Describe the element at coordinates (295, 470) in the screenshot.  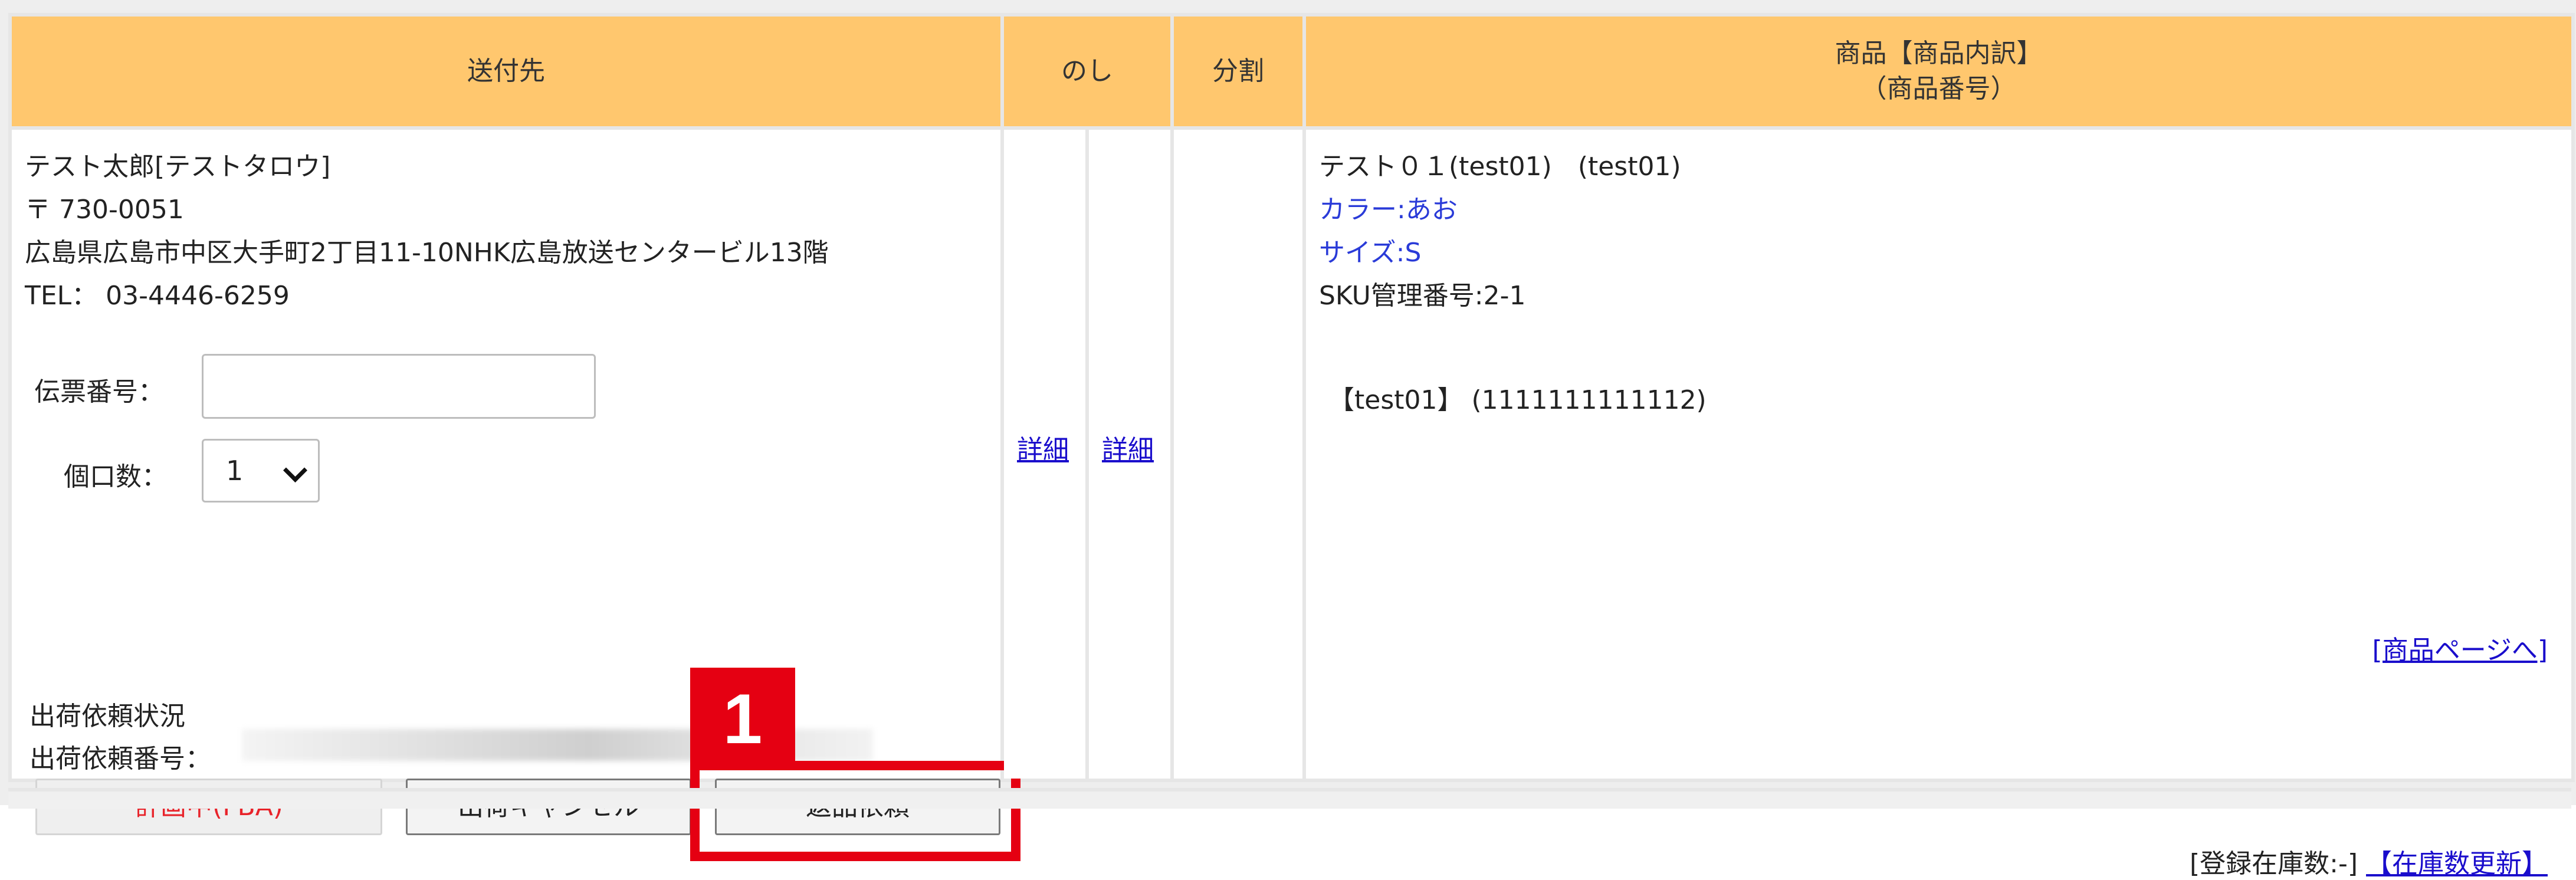
I see `chevron-down-icon` at that location.